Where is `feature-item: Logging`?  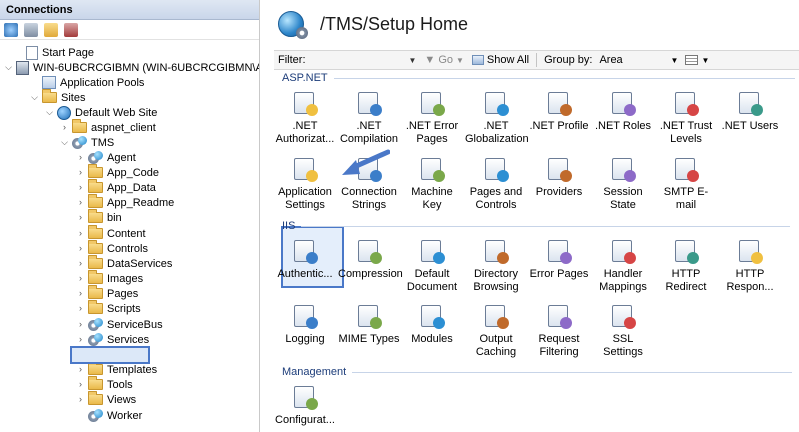 feature-item: Logging is located at coordinates (305, 324).